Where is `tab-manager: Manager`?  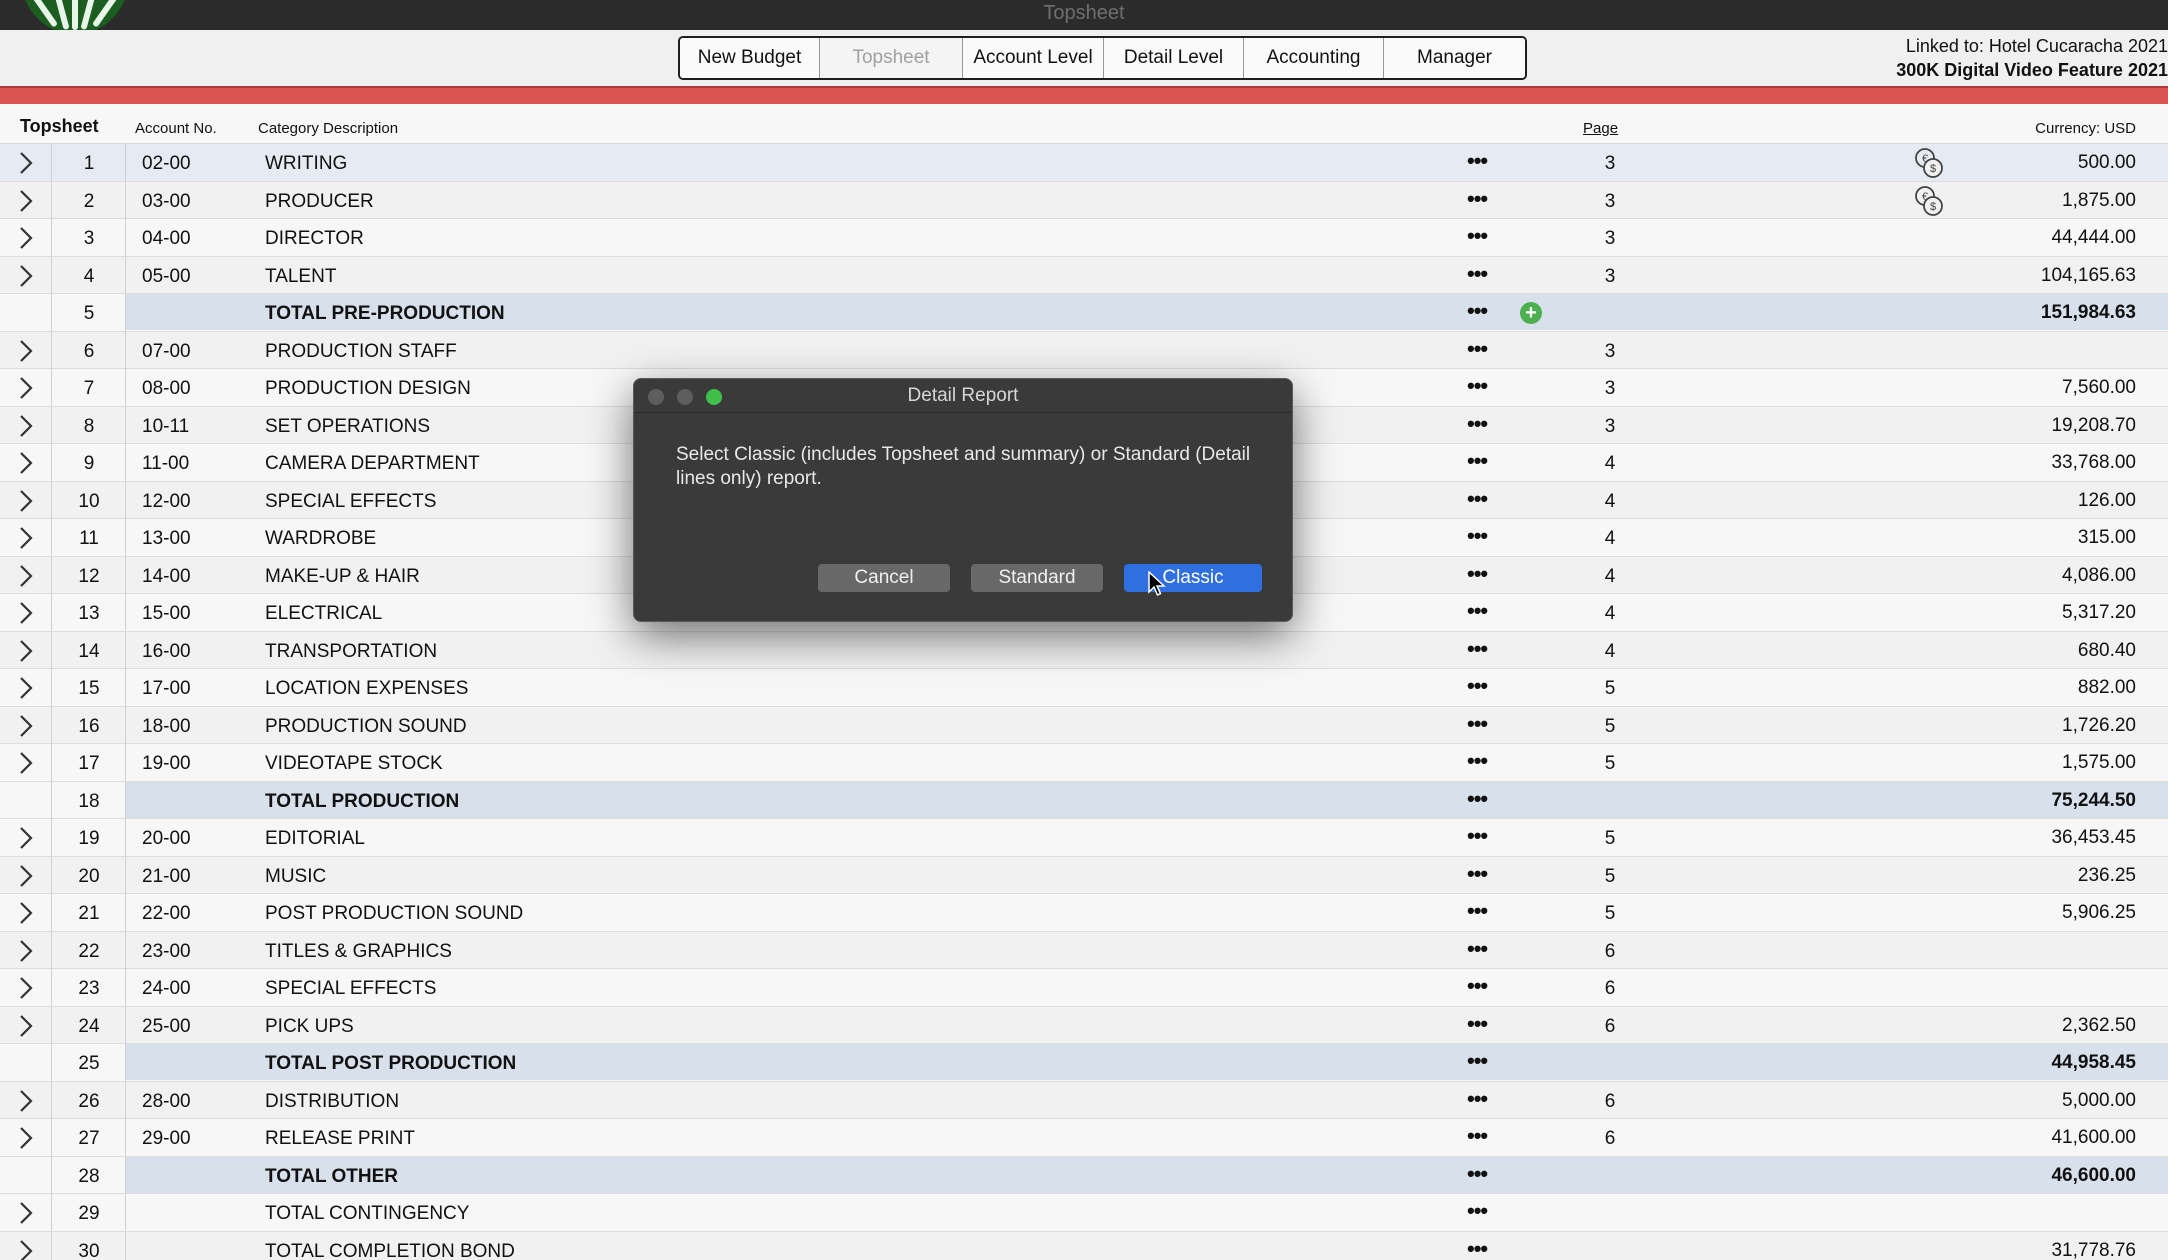 tab-manager: Manager is located at coordinates (1454, 58).